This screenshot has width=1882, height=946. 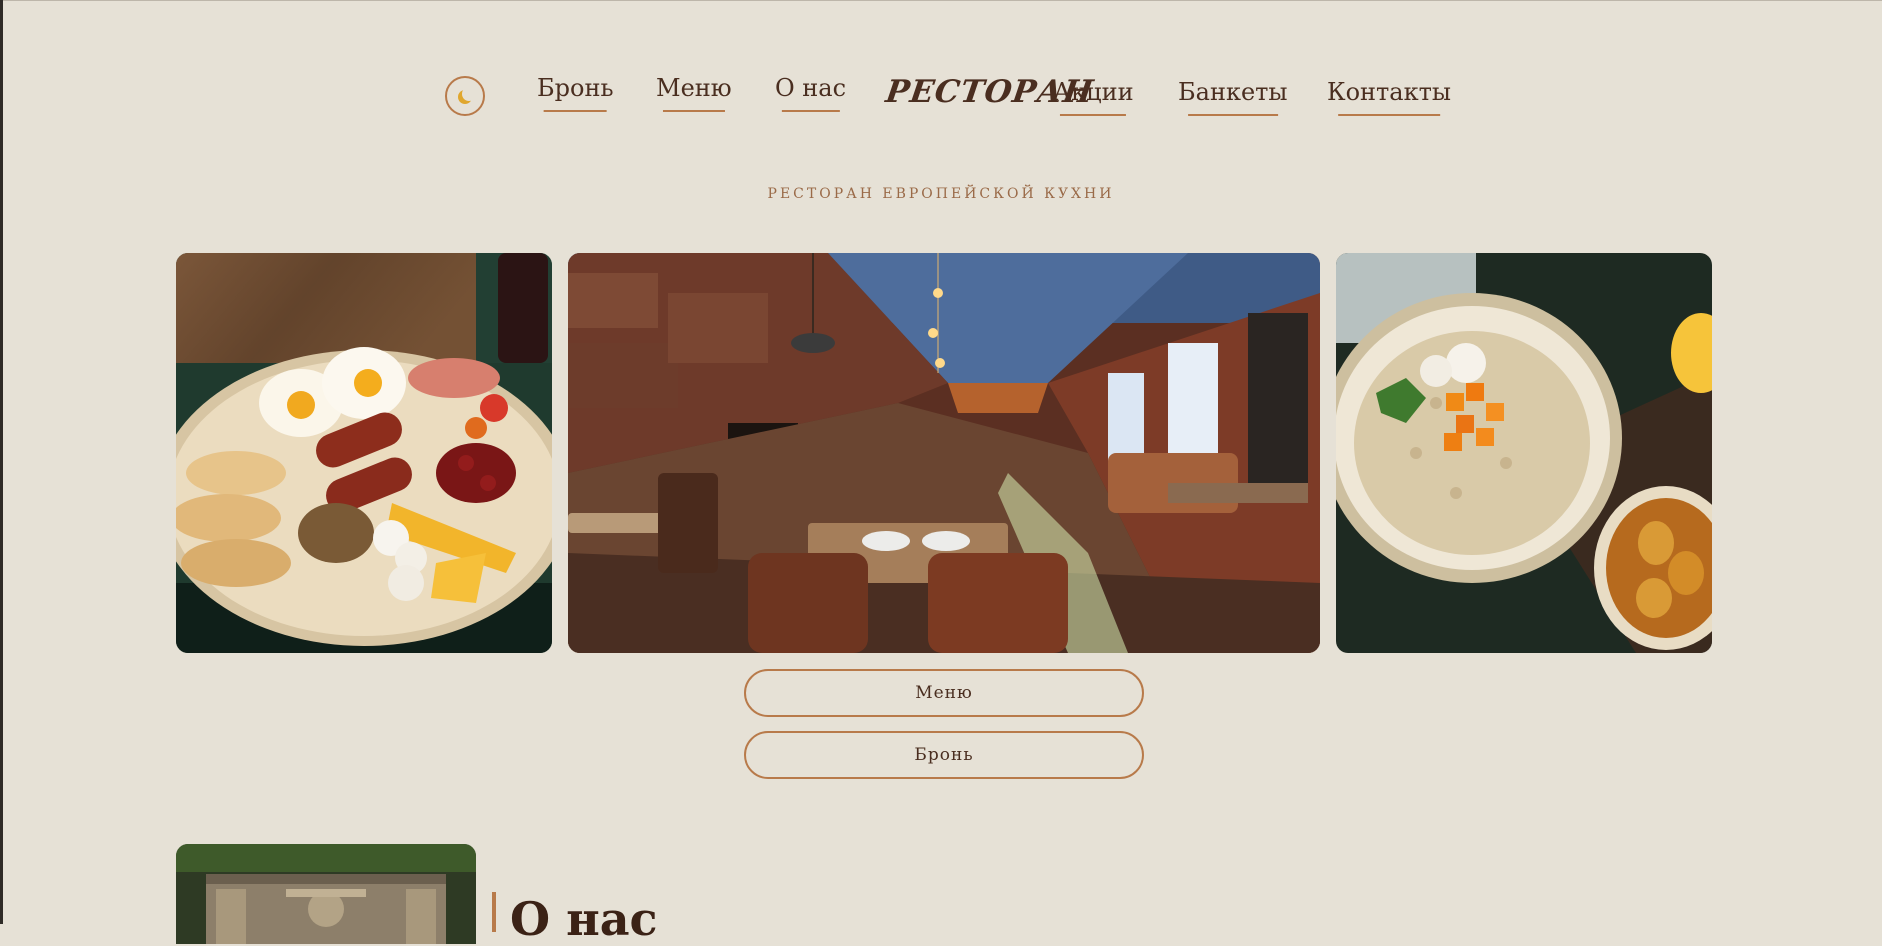 I want to click on nav-link-about: О нас, so click(x=811, y=93).